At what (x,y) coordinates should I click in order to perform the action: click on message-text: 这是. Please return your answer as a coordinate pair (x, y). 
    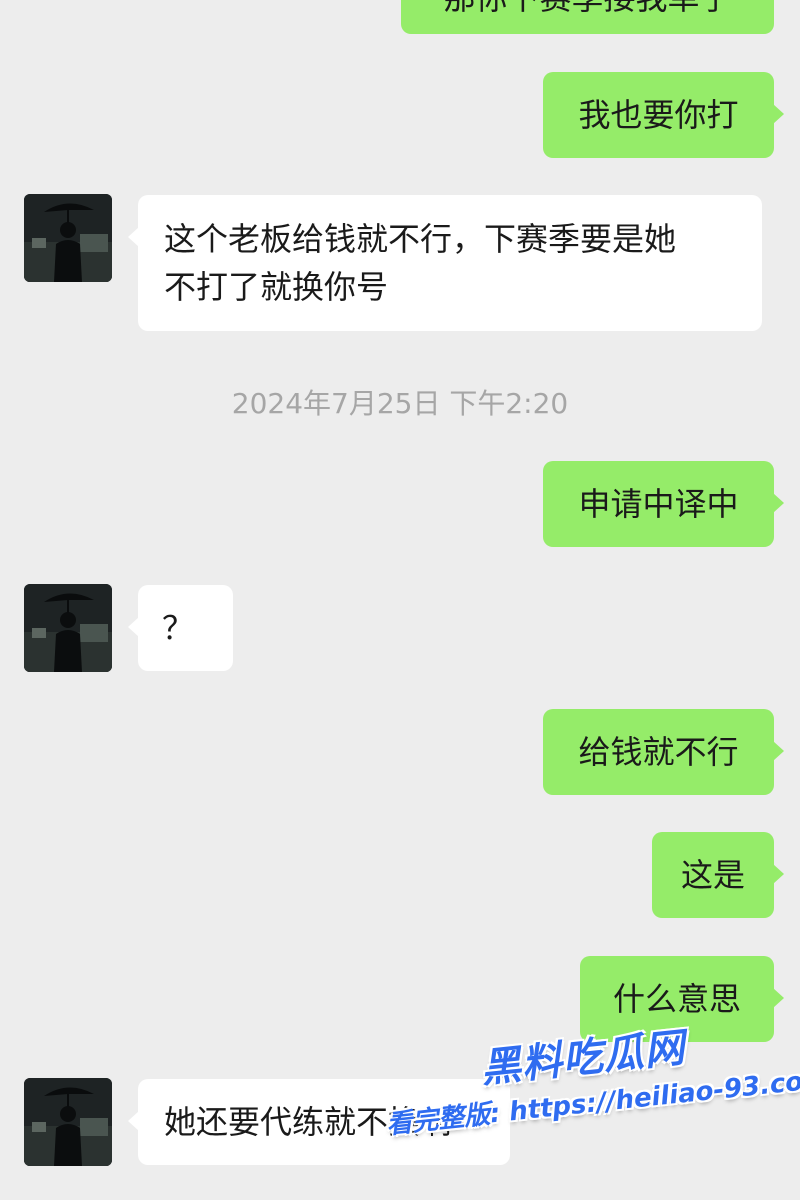
    Looking at the image, I should click on (712, 875).